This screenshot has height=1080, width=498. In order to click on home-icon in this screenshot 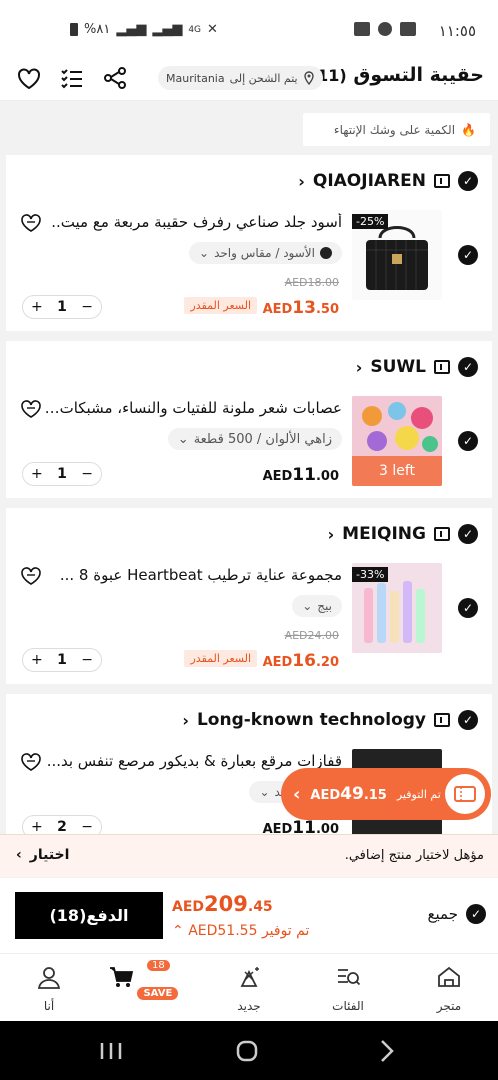, I will do `click(247, 1051)`.